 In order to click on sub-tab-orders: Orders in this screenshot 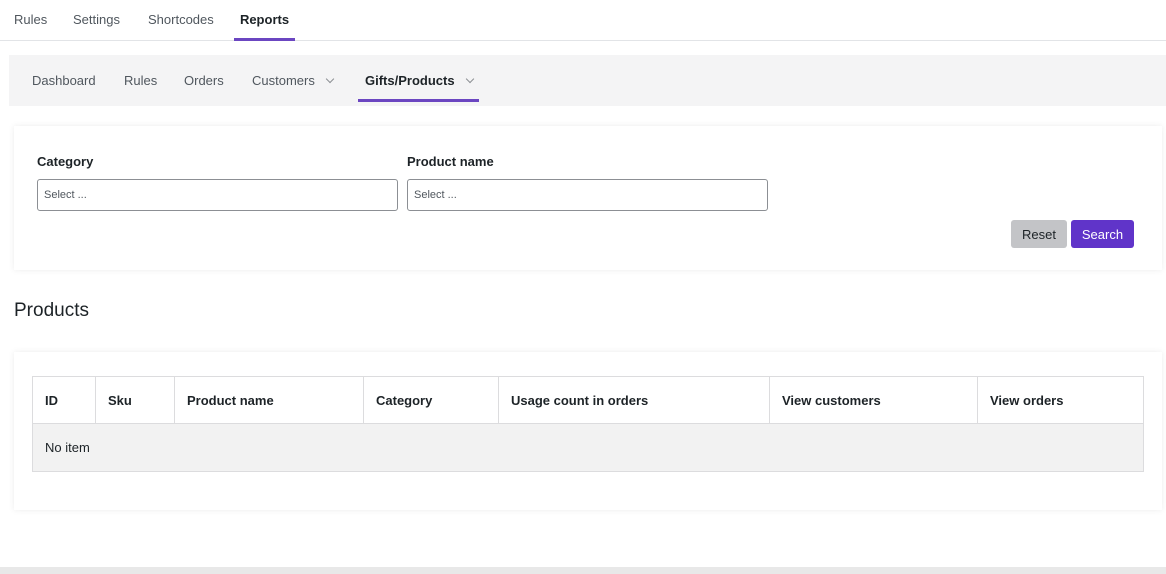, I will do `click(204, 78)`.